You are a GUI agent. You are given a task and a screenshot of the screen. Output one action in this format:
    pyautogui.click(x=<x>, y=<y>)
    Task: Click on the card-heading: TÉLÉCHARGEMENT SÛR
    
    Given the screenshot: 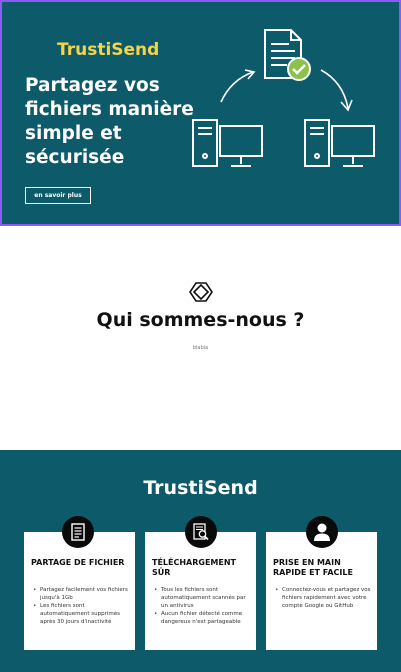 What is the action you would take?
    pyautogui.click(x=194, y=567)
    